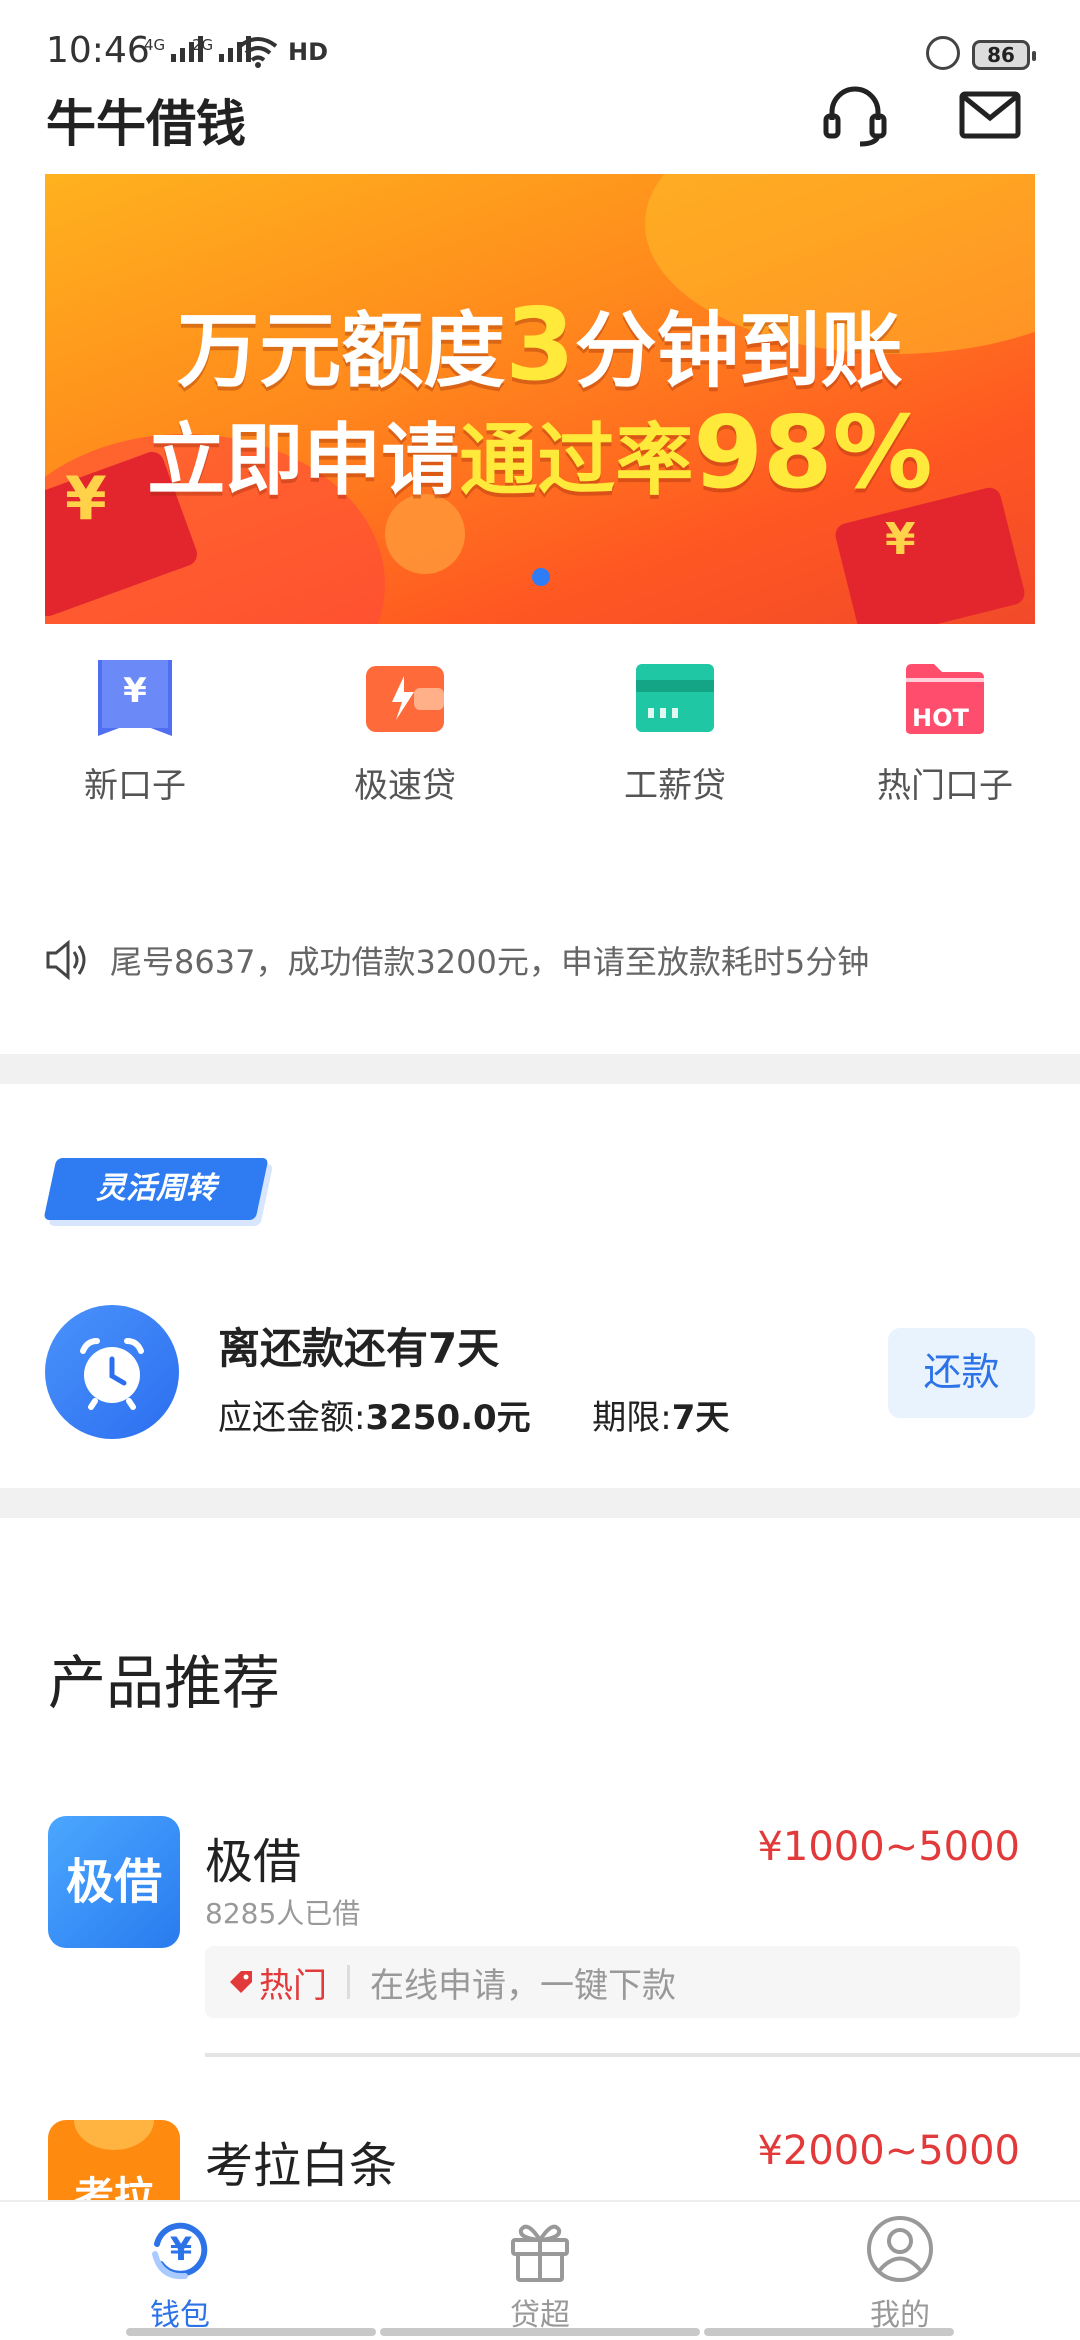 The width and height of the screenshot is (1080, 2340). I want to click on quick-entry-label: 工薪贷, so click(675, 786).